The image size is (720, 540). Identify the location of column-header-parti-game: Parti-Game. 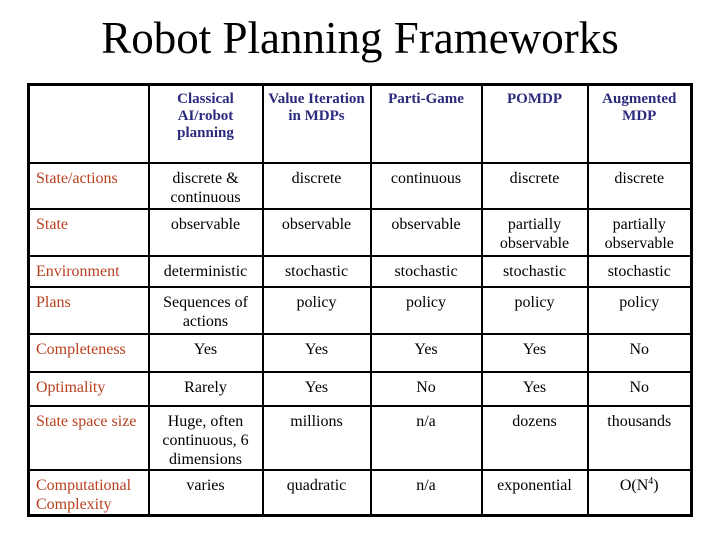
(426, 123).